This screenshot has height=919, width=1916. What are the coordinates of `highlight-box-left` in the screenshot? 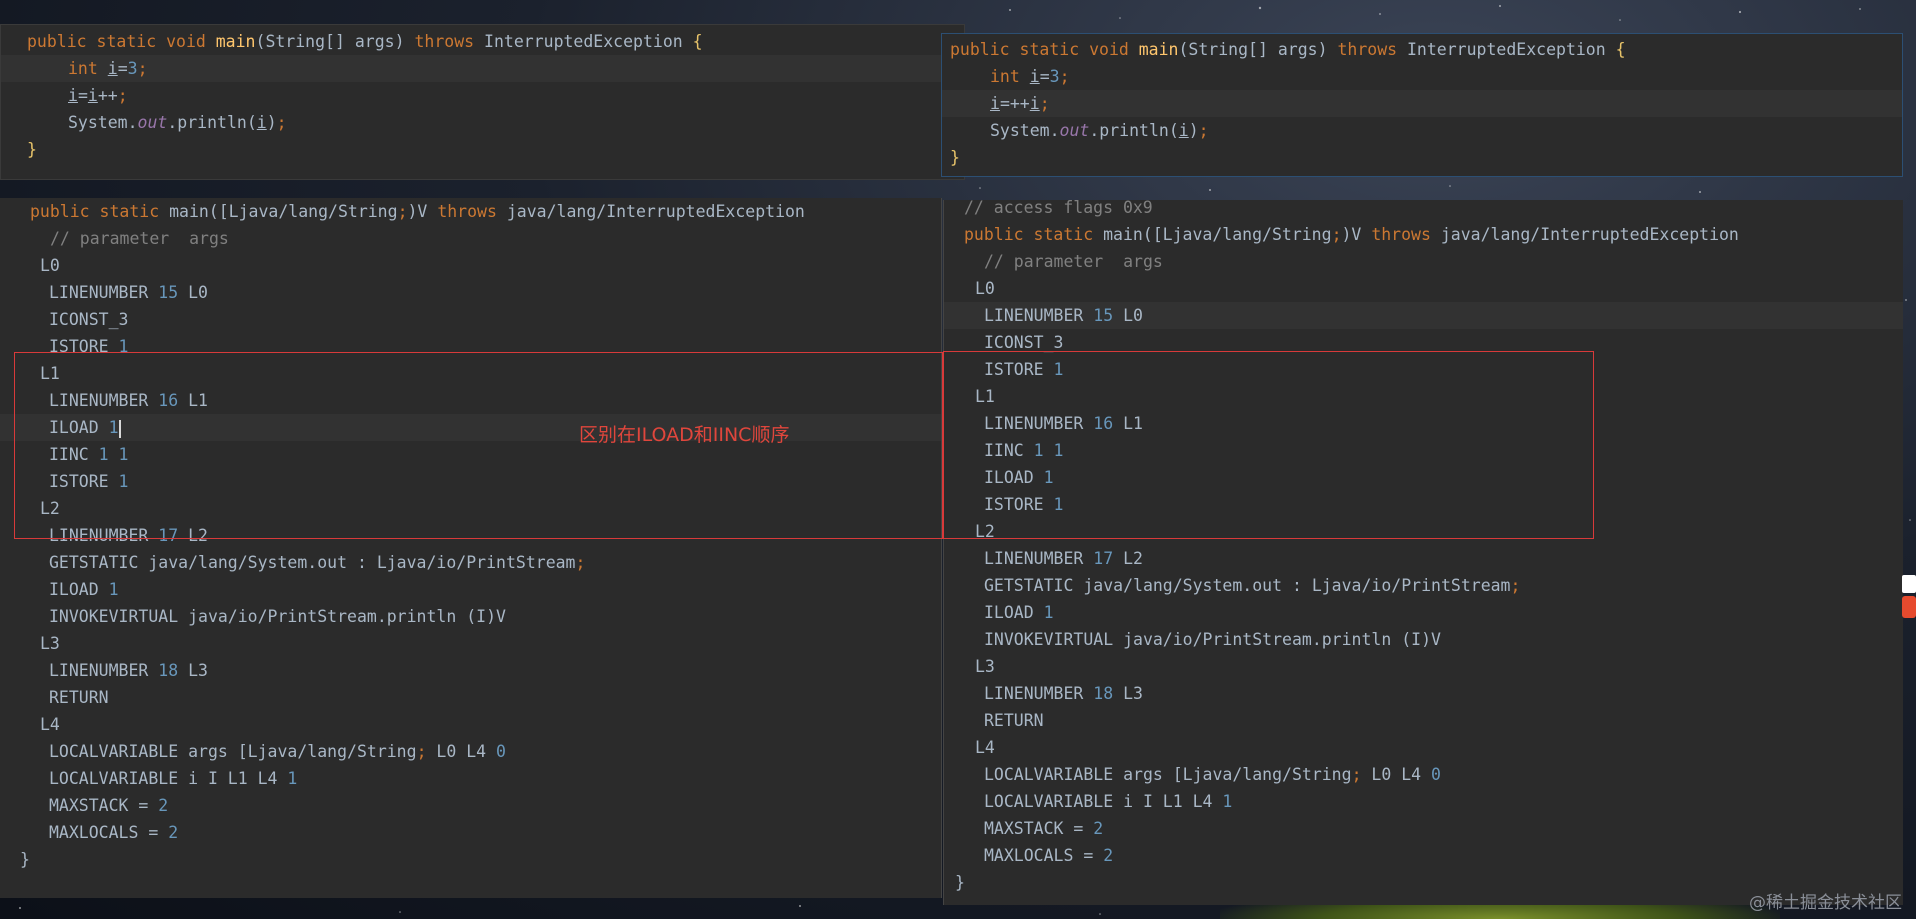 It's located at (478, 445).